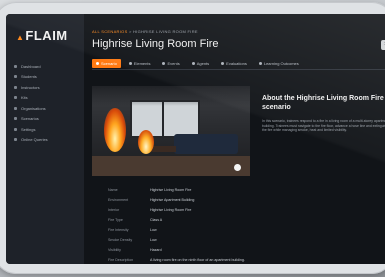 This screenshot has height=277, width=385. I want to click on detail-row: Fire Type Class A, so click(135, 220).